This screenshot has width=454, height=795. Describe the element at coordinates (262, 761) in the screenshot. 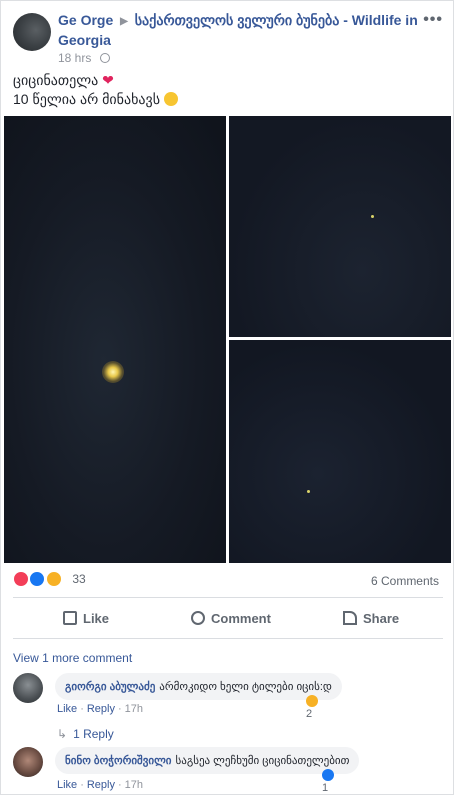

I see `comment-text: საგსეა ლეჩხუმი ციცინათელებით` at that location.